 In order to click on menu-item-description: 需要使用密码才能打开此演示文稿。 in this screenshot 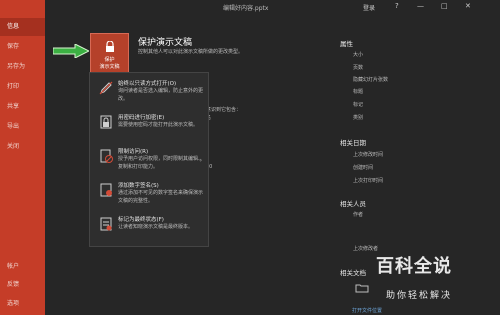, I will do `click(158, 125)`.